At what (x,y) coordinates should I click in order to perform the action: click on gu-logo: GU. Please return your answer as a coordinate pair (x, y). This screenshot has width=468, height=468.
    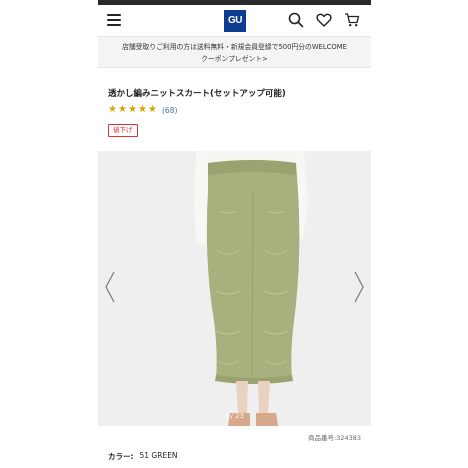
    Looking at the image, I should click on (235, 21).